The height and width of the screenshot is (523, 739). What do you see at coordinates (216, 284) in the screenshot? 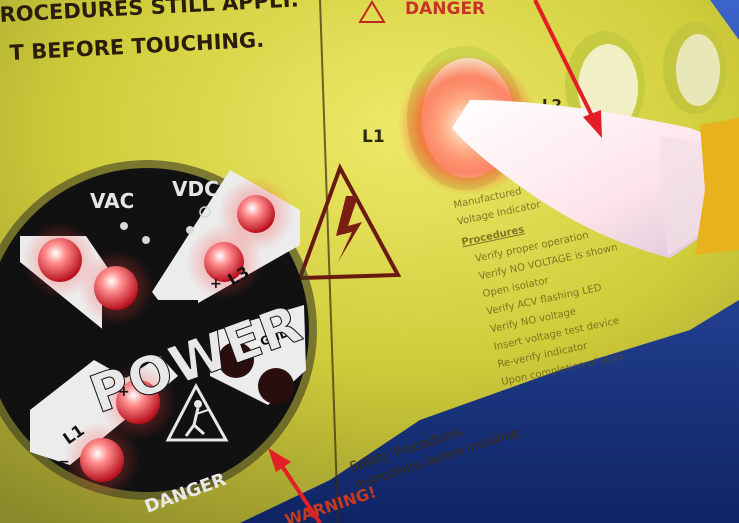
I see `l3-plus-sign: +` at bounding box center [216, 284].